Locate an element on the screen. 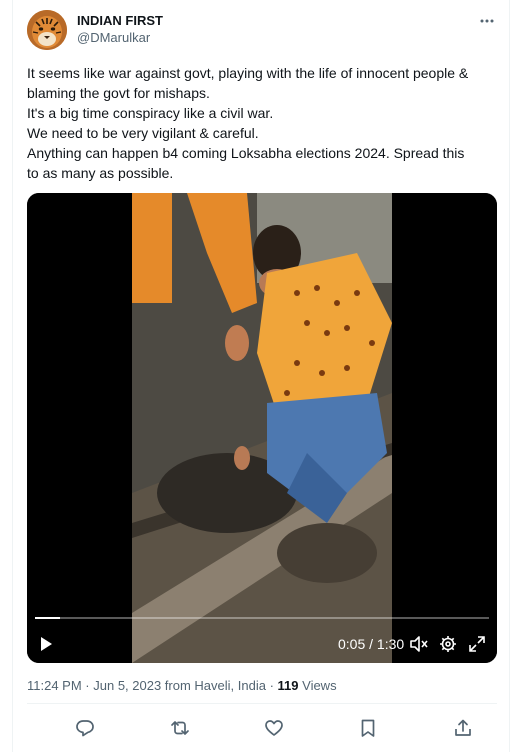 The image size is (521, 752). views-count: 119 is located at coordinates (288, 685).